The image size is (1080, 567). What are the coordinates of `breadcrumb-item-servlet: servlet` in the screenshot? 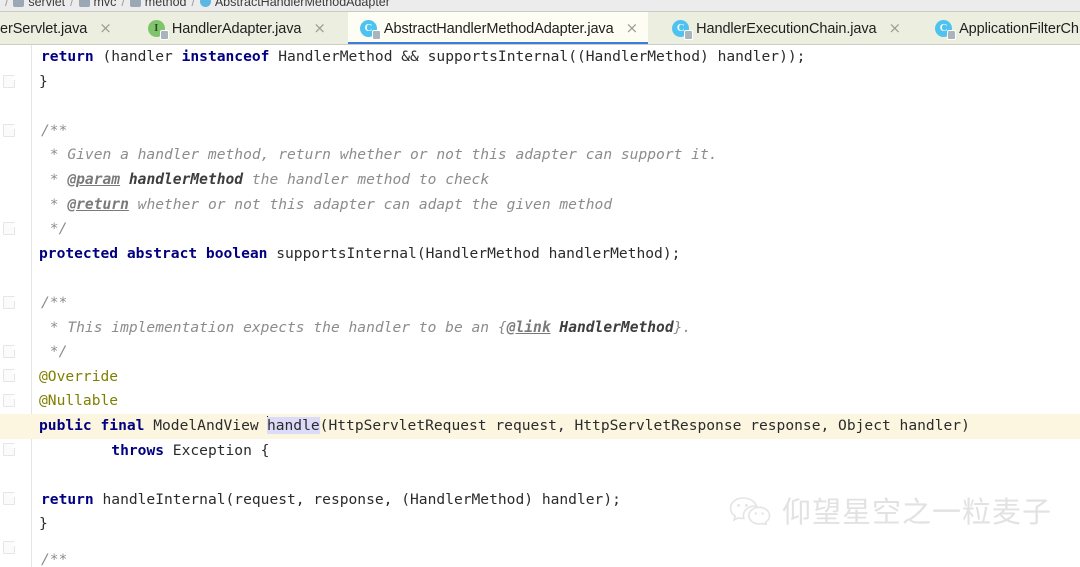 It's located at (39, 4).